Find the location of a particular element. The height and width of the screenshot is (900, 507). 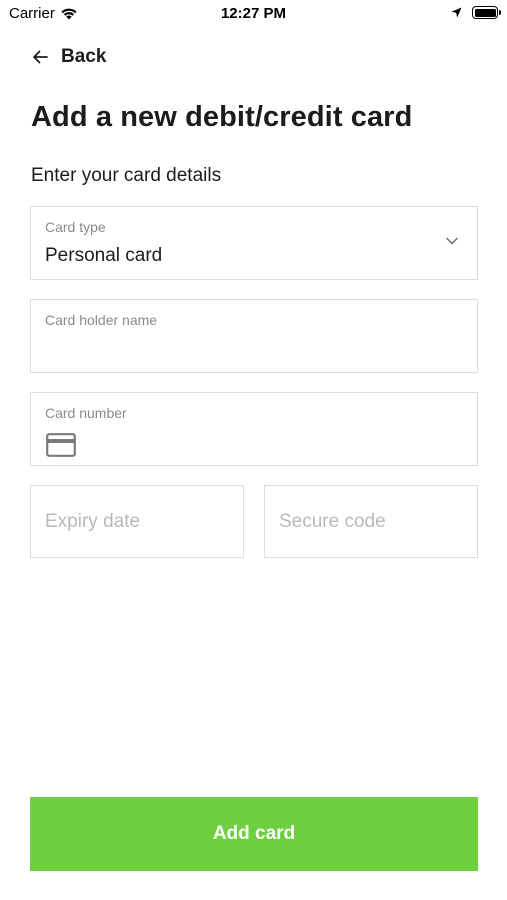

status-time: 12:27 PM is located at coordinates (253, 13).